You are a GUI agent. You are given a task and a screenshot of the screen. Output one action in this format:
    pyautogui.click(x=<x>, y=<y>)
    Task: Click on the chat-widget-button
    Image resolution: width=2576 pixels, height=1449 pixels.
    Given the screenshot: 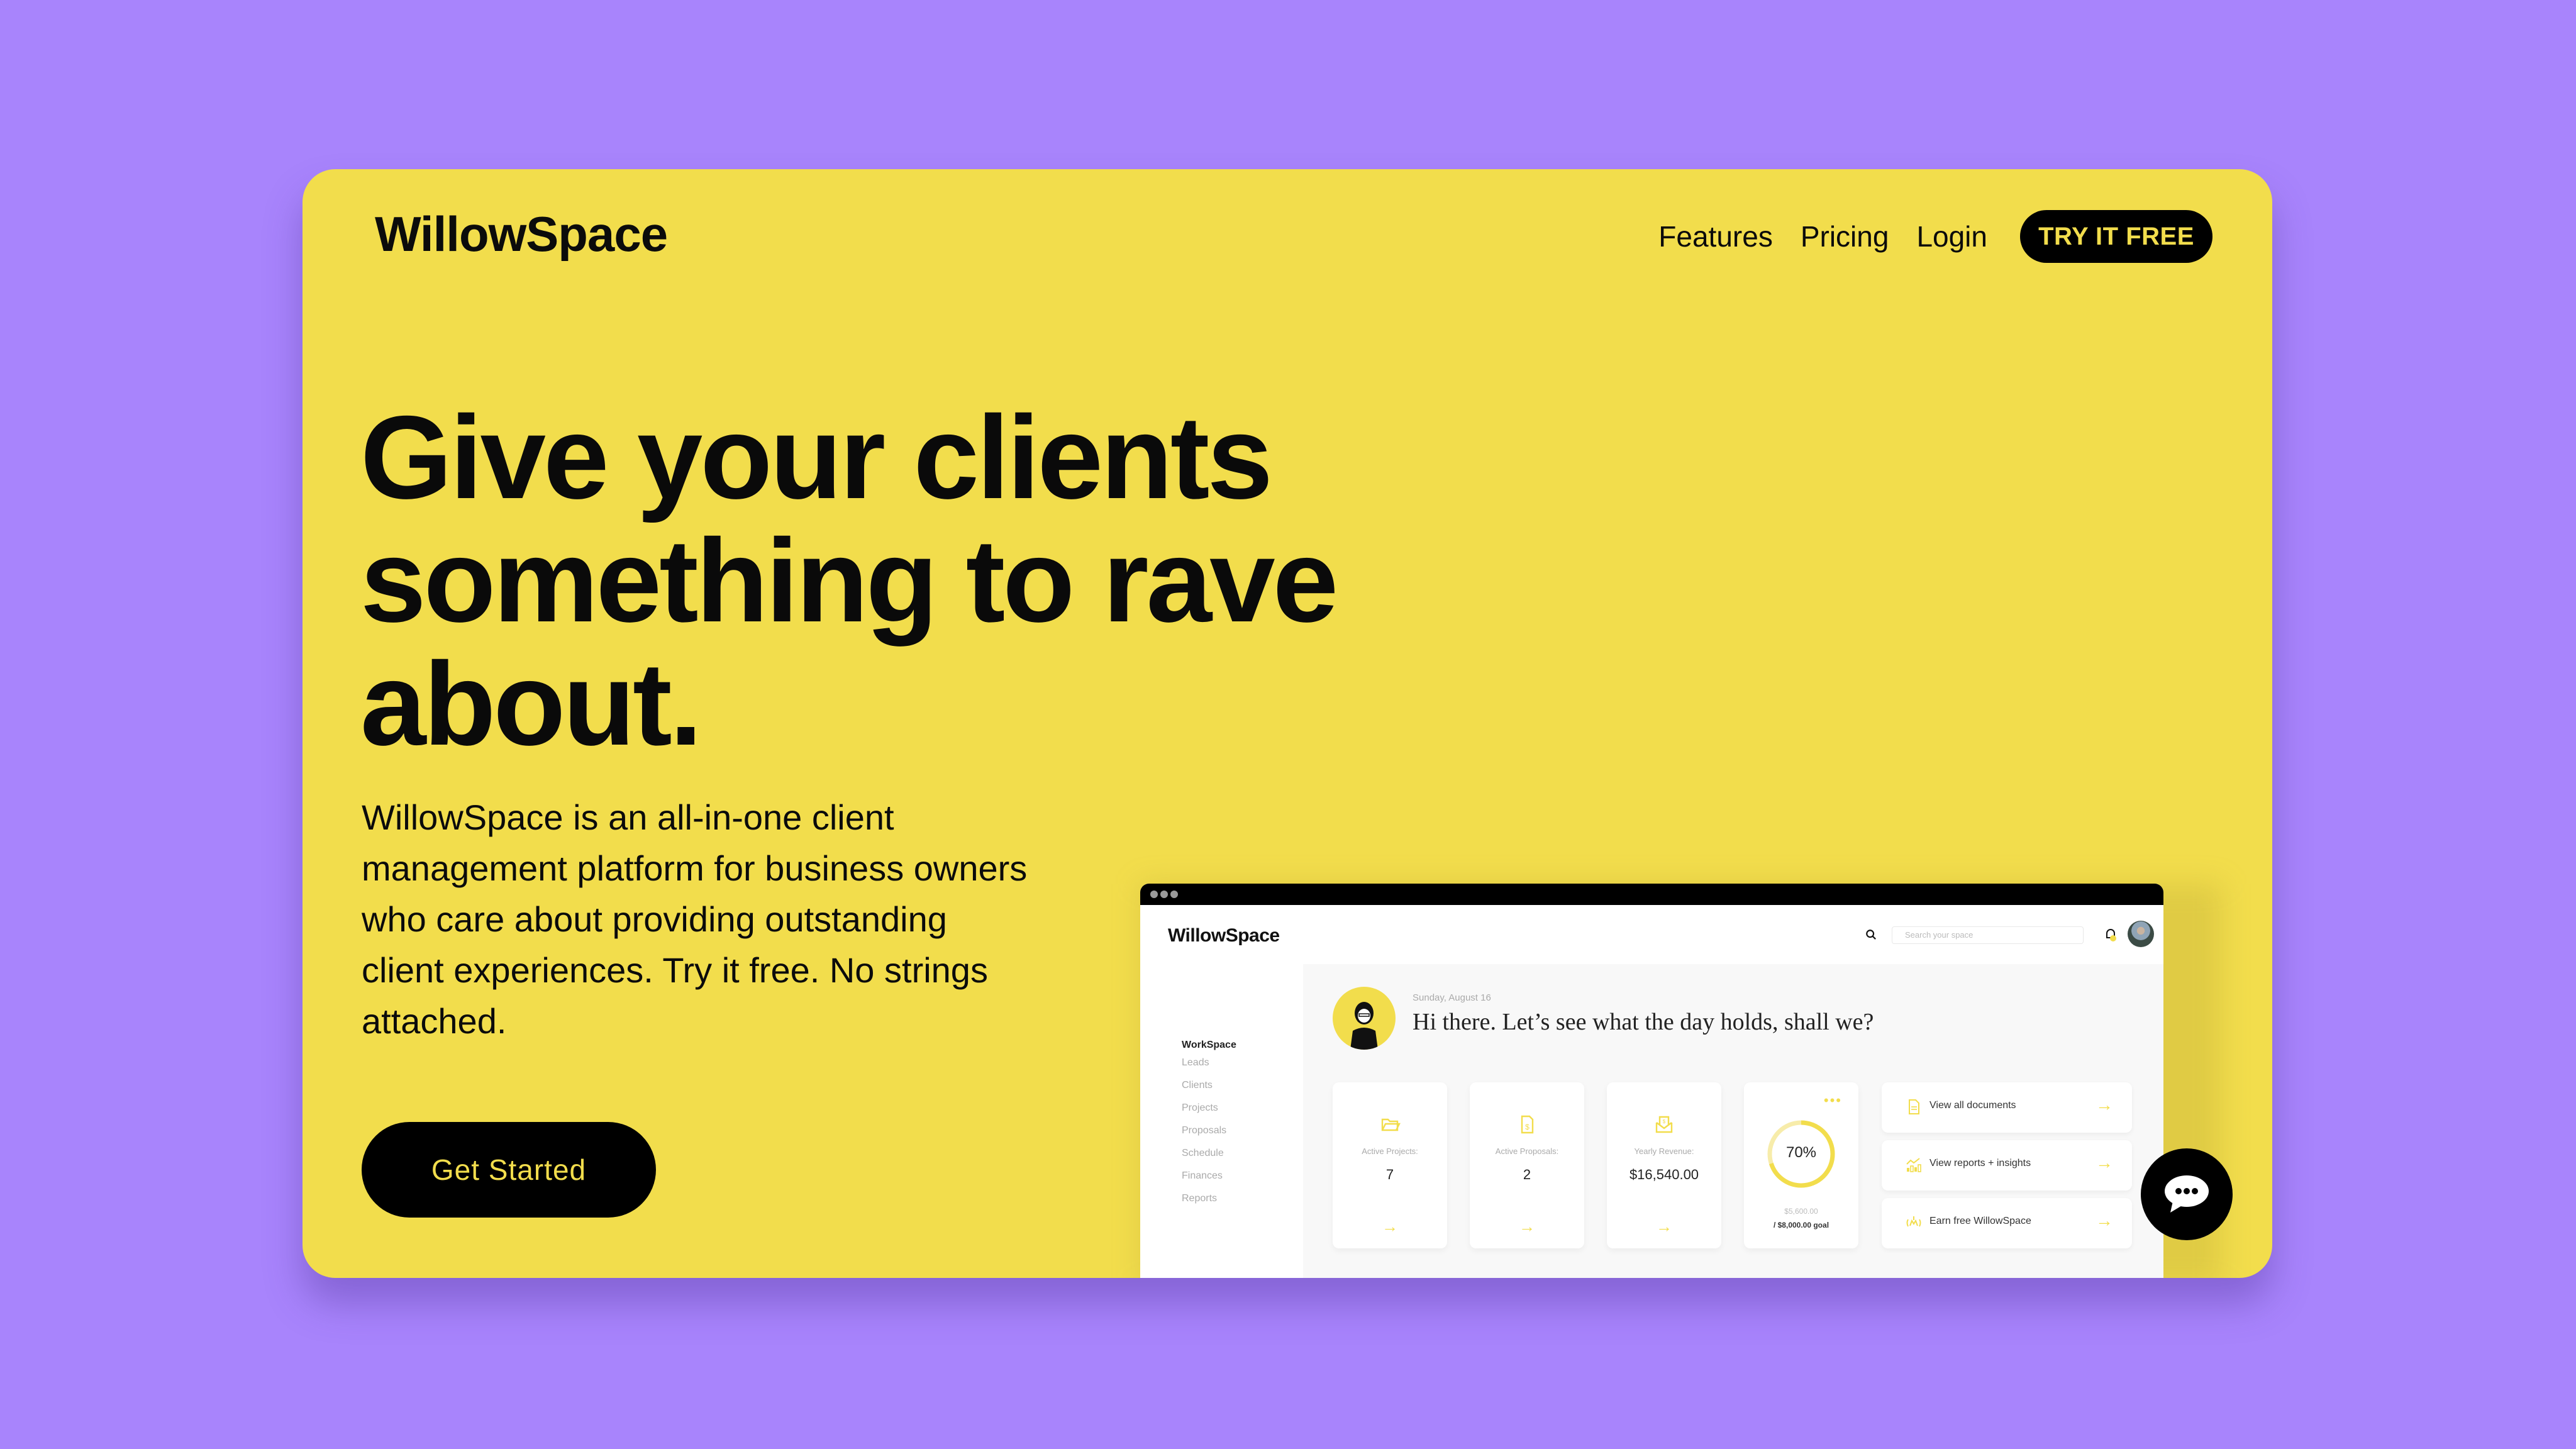 What is the action you would take?
    pyautogui.click(x=2187, y=1194)
    